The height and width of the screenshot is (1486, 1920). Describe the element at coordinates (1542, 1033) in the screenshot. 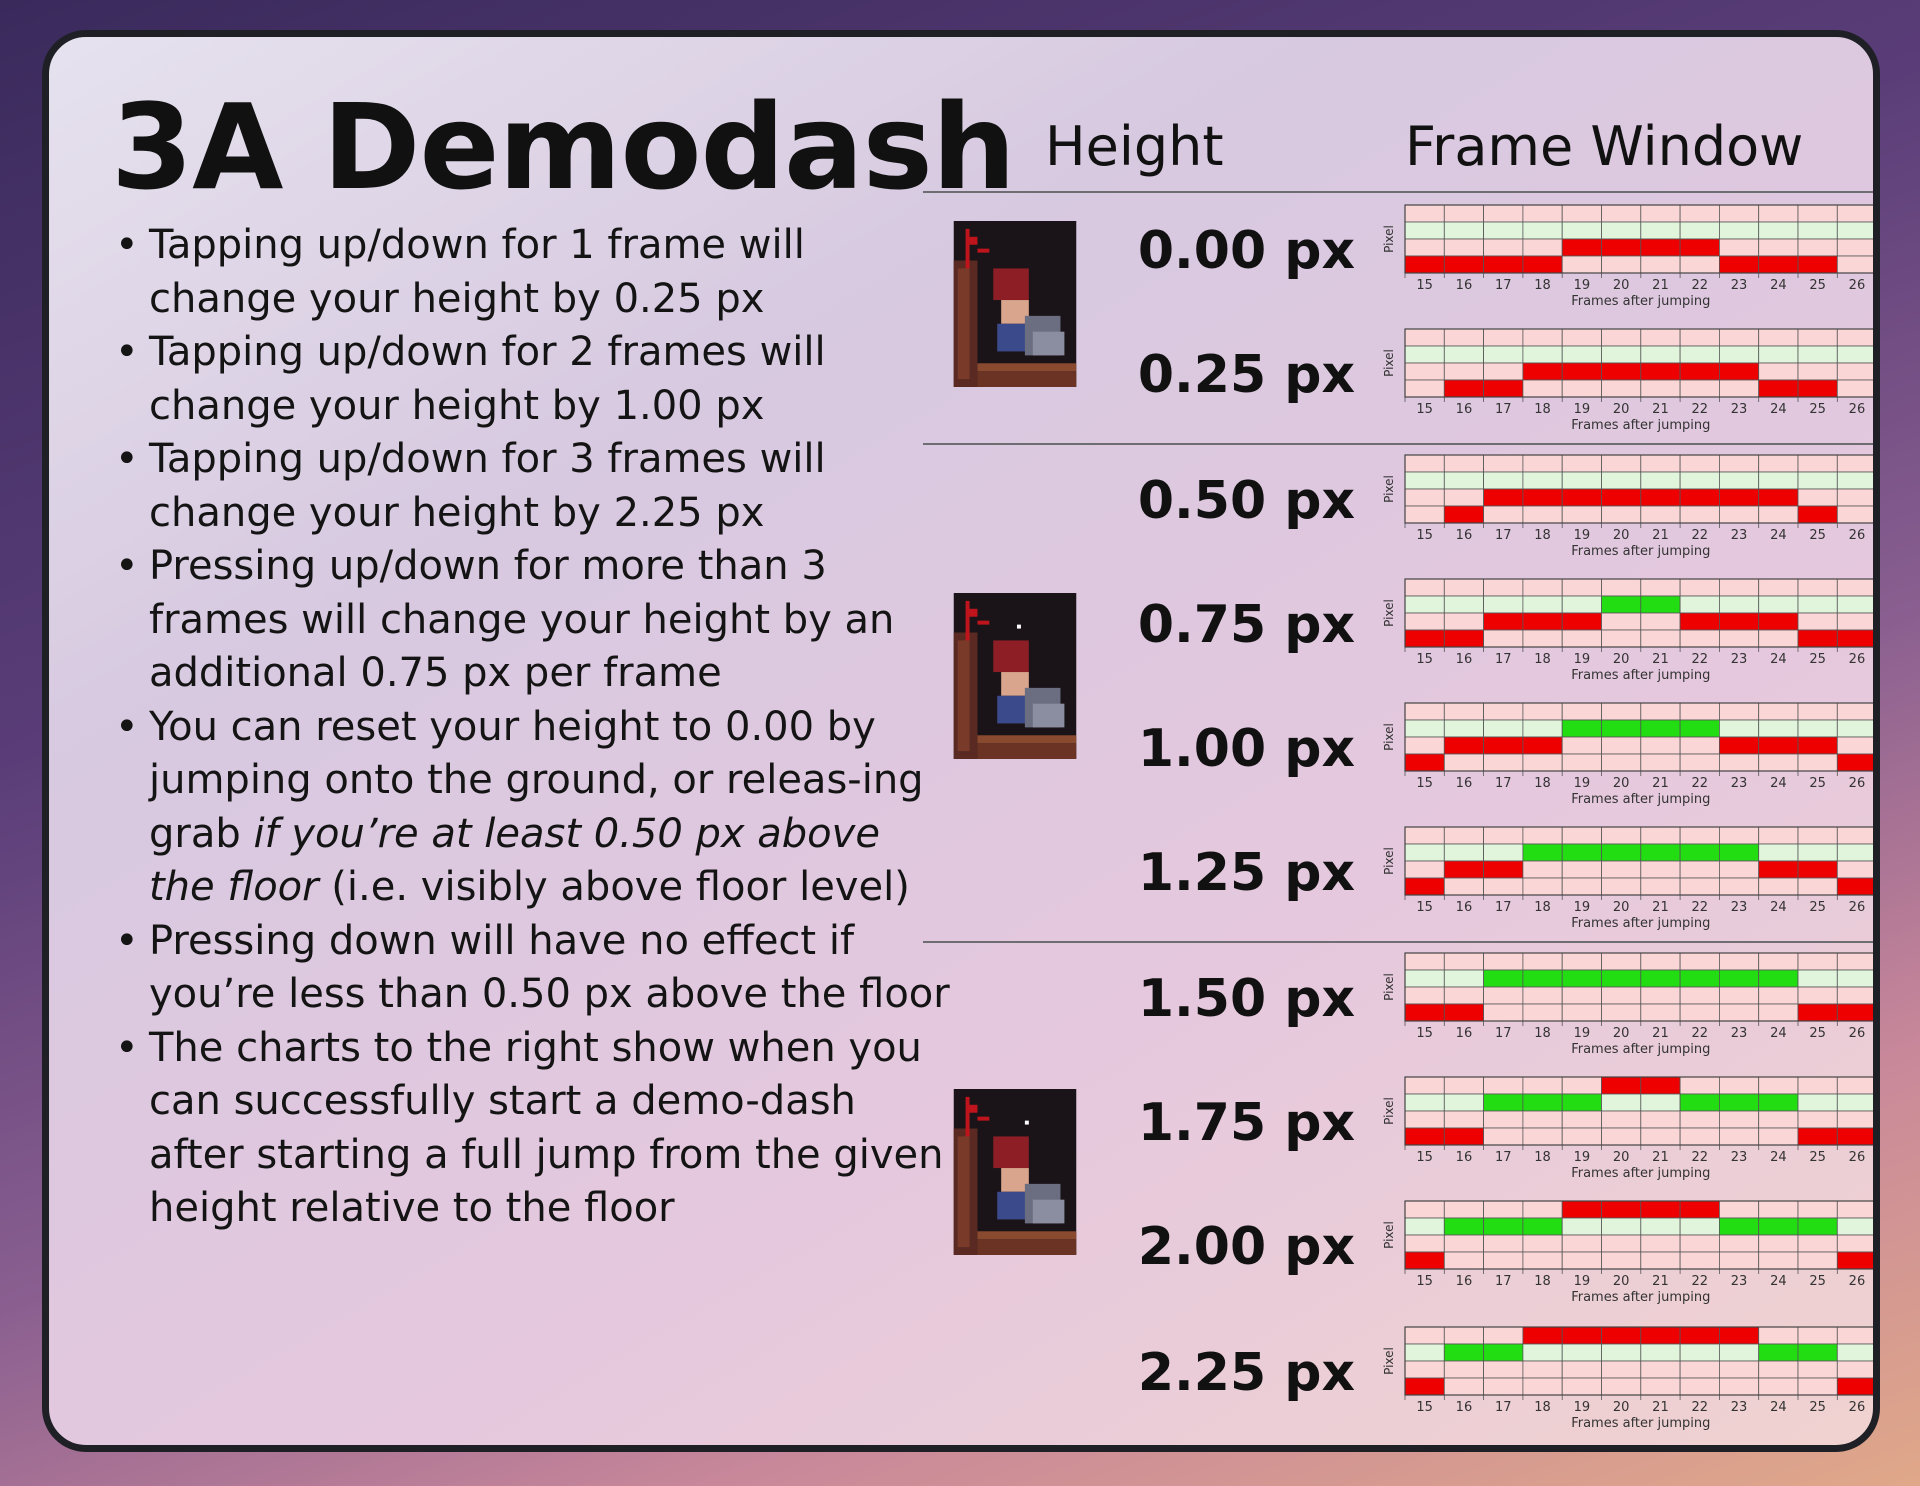

I see `chart-tick-label: 18` at that location.